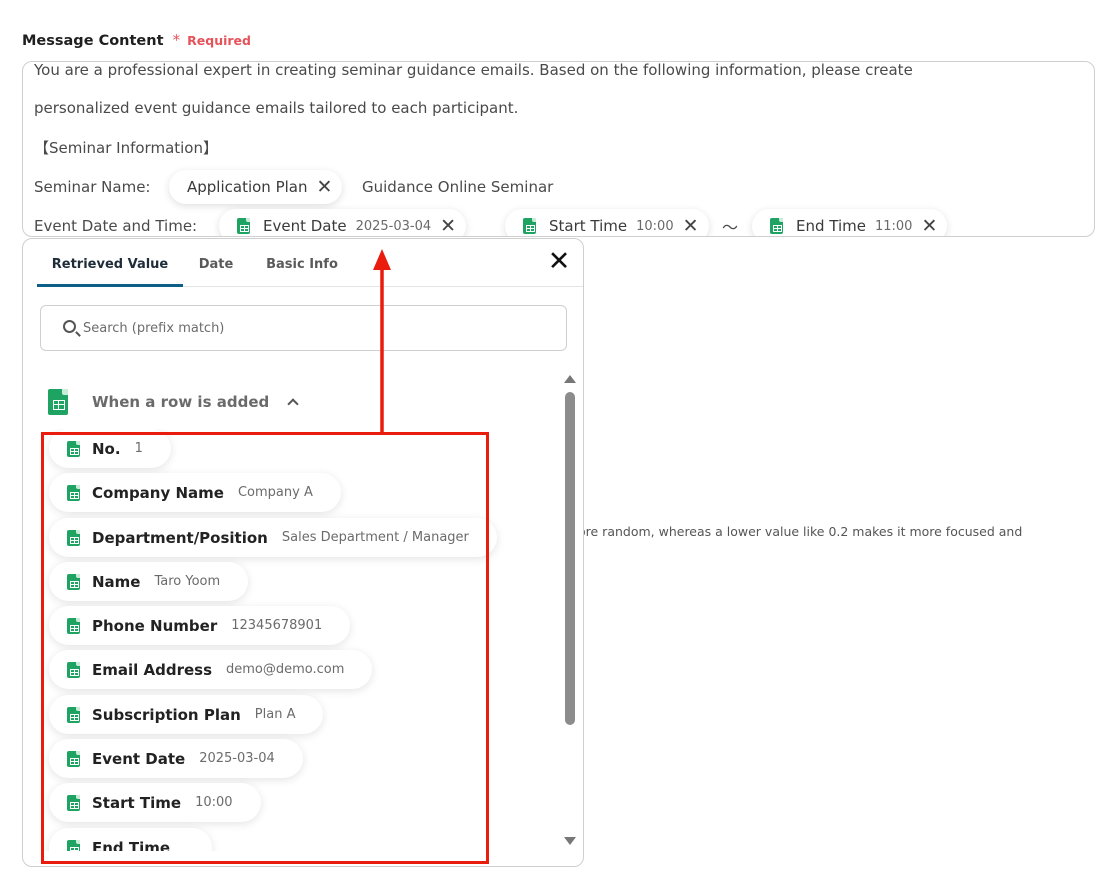 The width and height of the screenshot is (1119, 883). I want to click on end-time-chip: End Time 11:00 ✕, so click(850, 222).